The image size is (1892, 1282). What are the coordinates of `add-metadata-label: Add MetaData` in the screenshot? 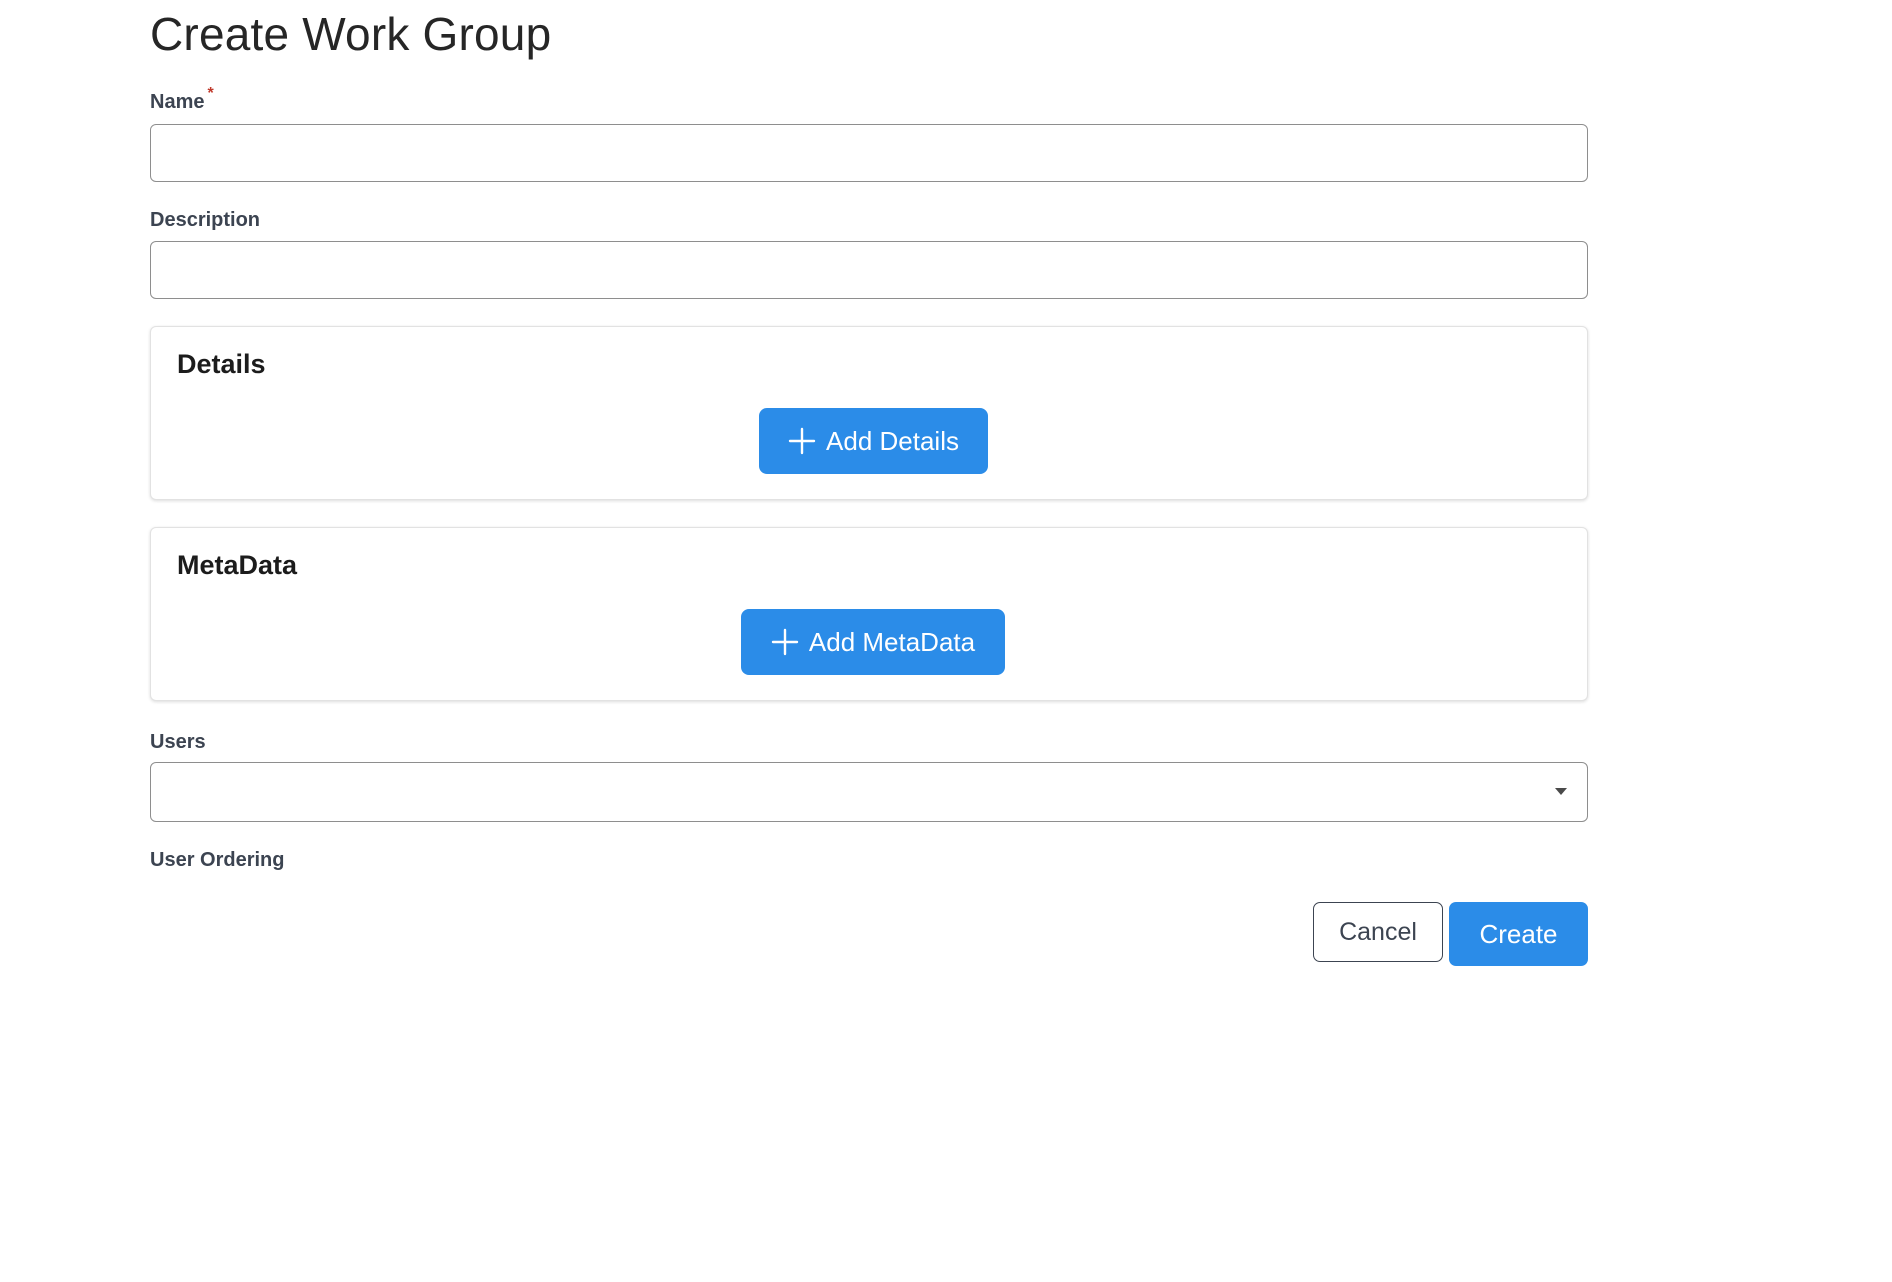 It's located at (892, 641).